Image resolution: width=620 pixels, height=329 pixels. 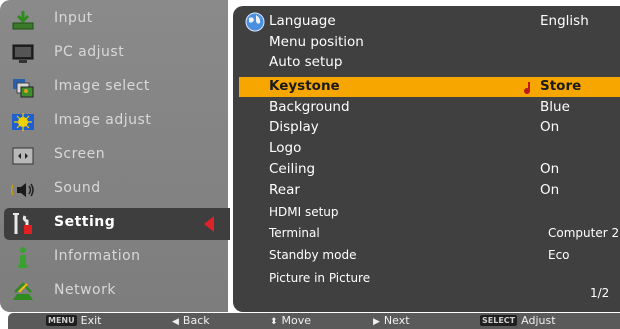 I want to click on menu-item-label: Information, so click(x=97, y=256).